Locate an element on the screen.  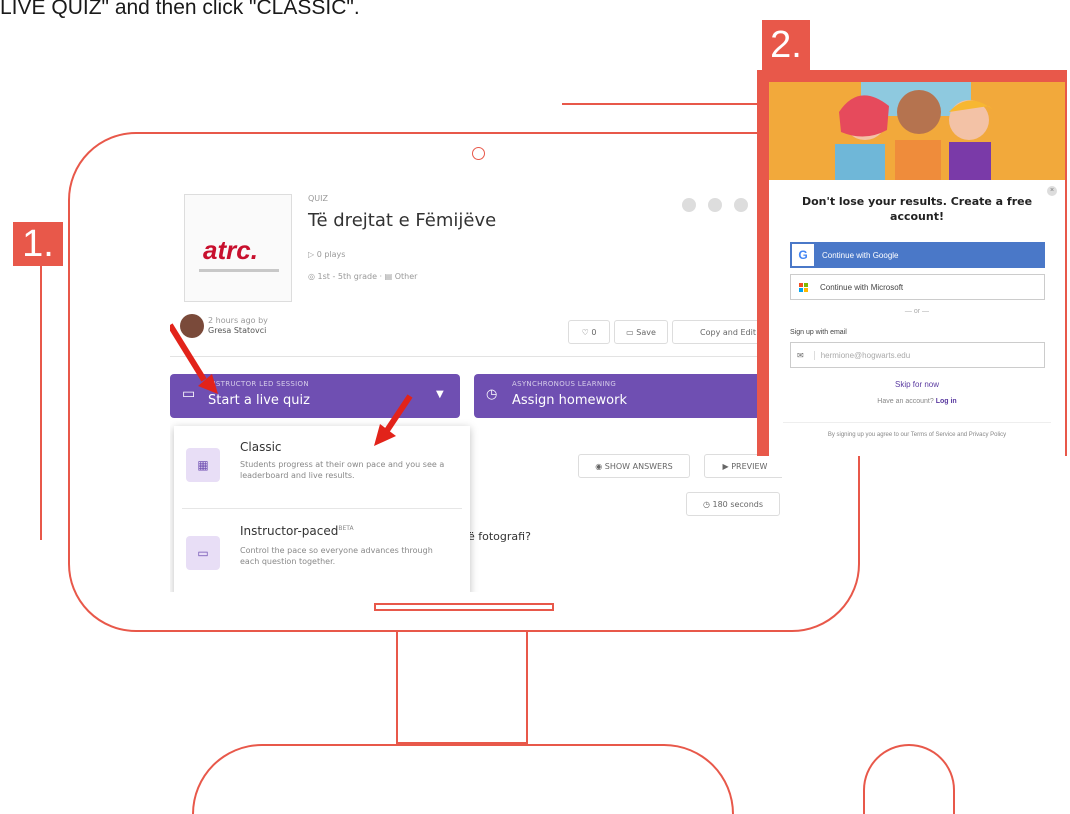
microsoft-icon is located at coordinates (803, 287).